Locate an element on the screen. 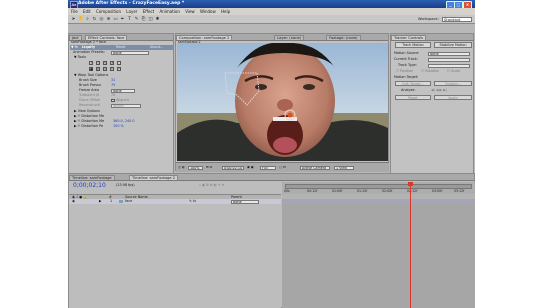  pucker-tool-icon: ◦ is located at coordinates (119, 63).